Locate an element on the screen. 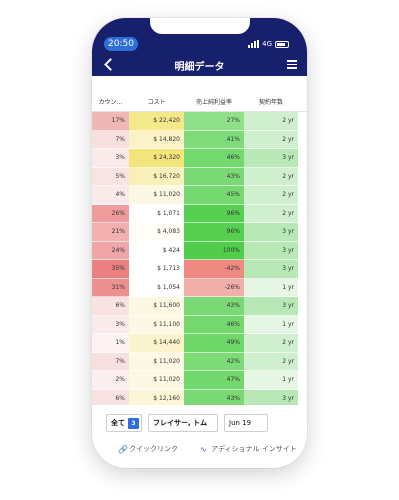 Image resolution: width=399 pixels, height=500 pixels. cell-cost: $ 14,440 is located at coordinates (156, 343).